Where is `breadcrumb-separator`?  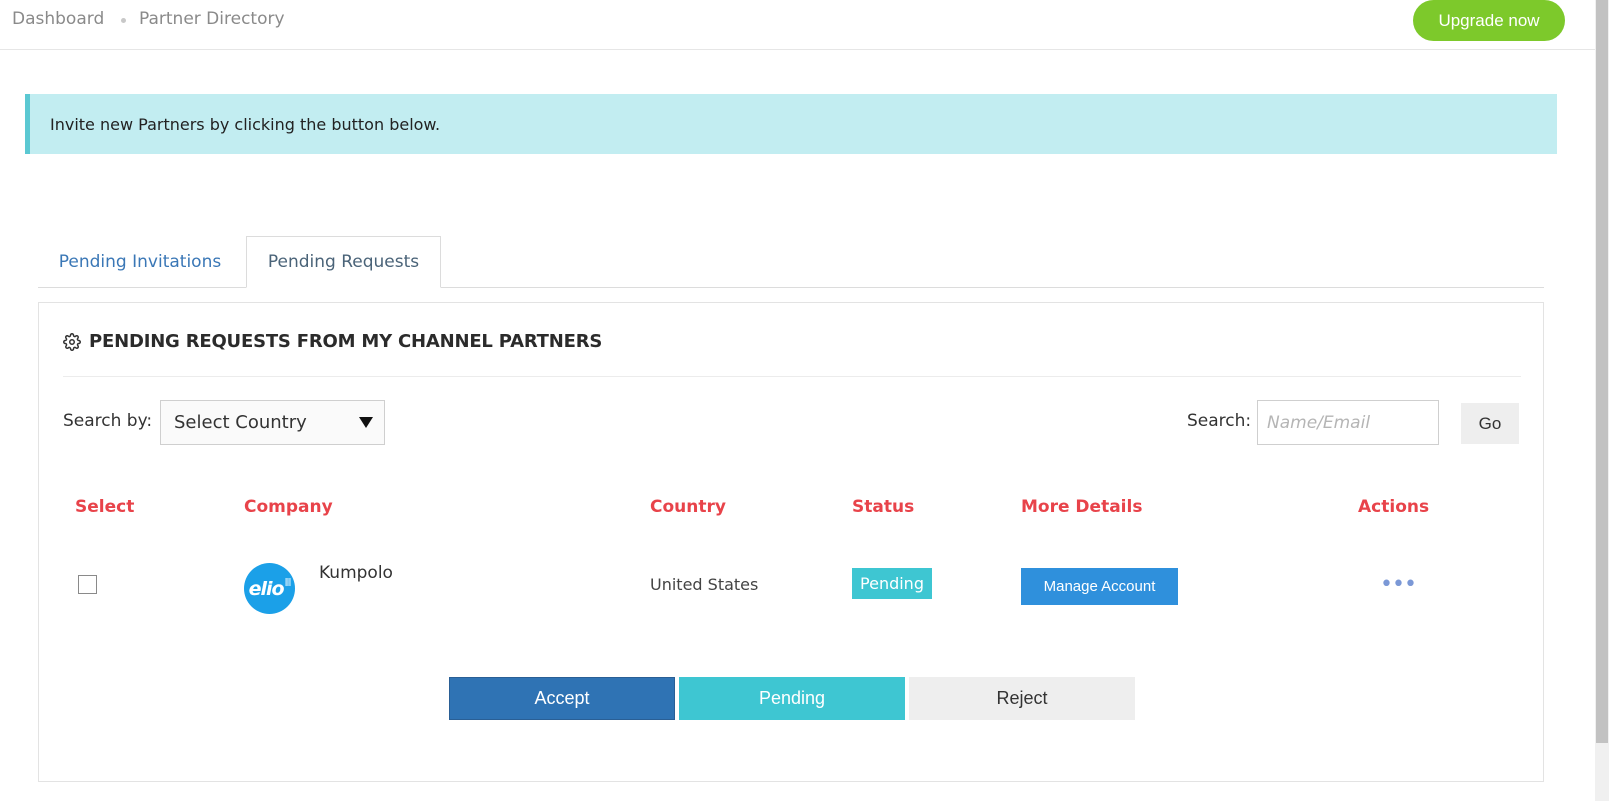 breadcrumb-separator is located at coordinates (123, 20).